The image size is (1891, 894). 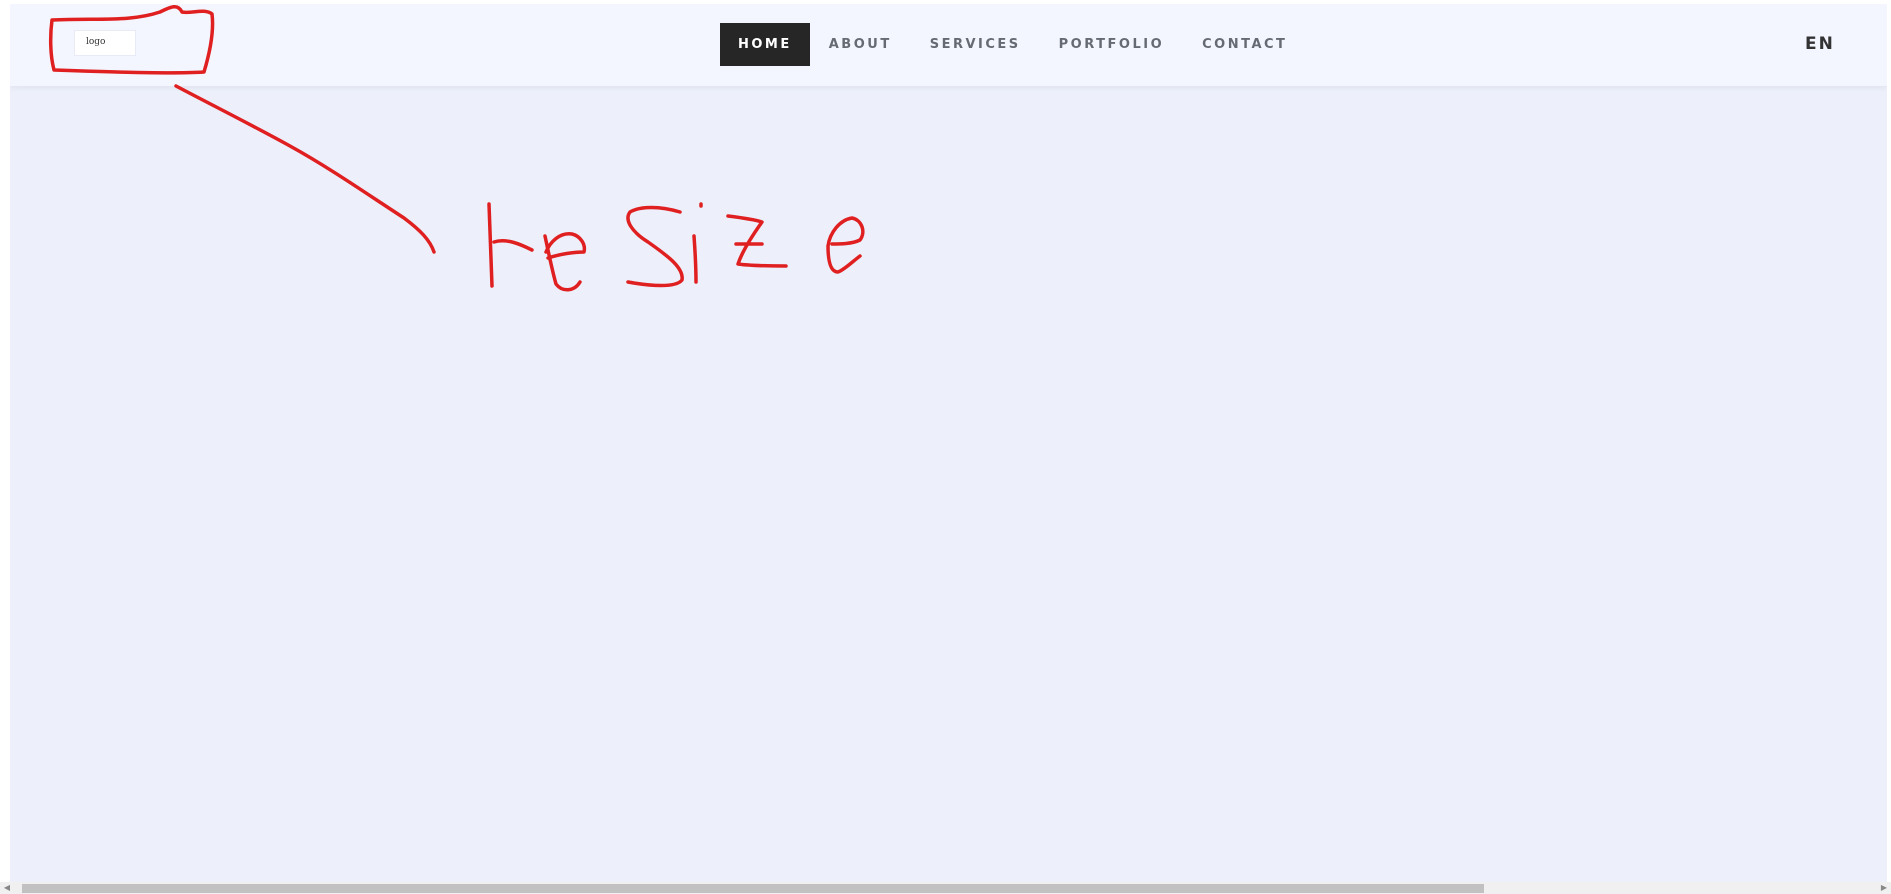 I want to click on site-logo: logo, so click(x=105, y=43).